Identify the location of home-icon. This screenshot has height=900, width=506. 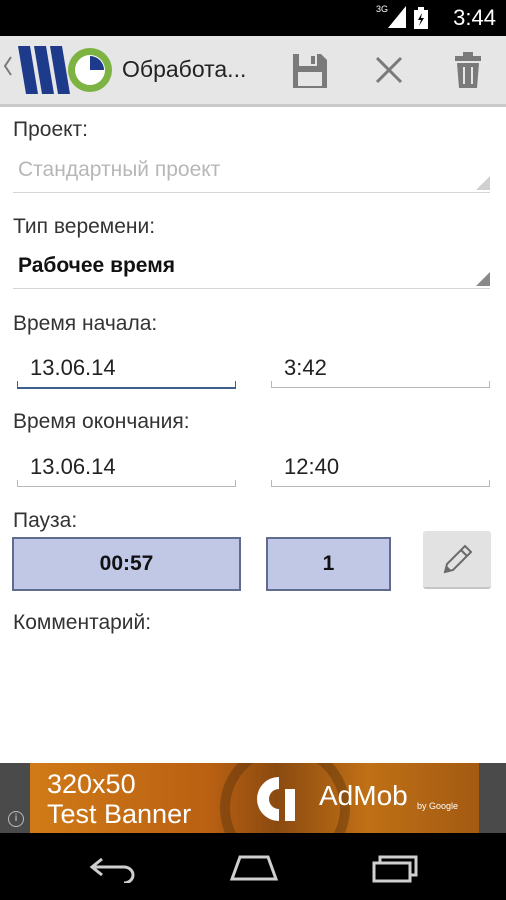
(254, 868).